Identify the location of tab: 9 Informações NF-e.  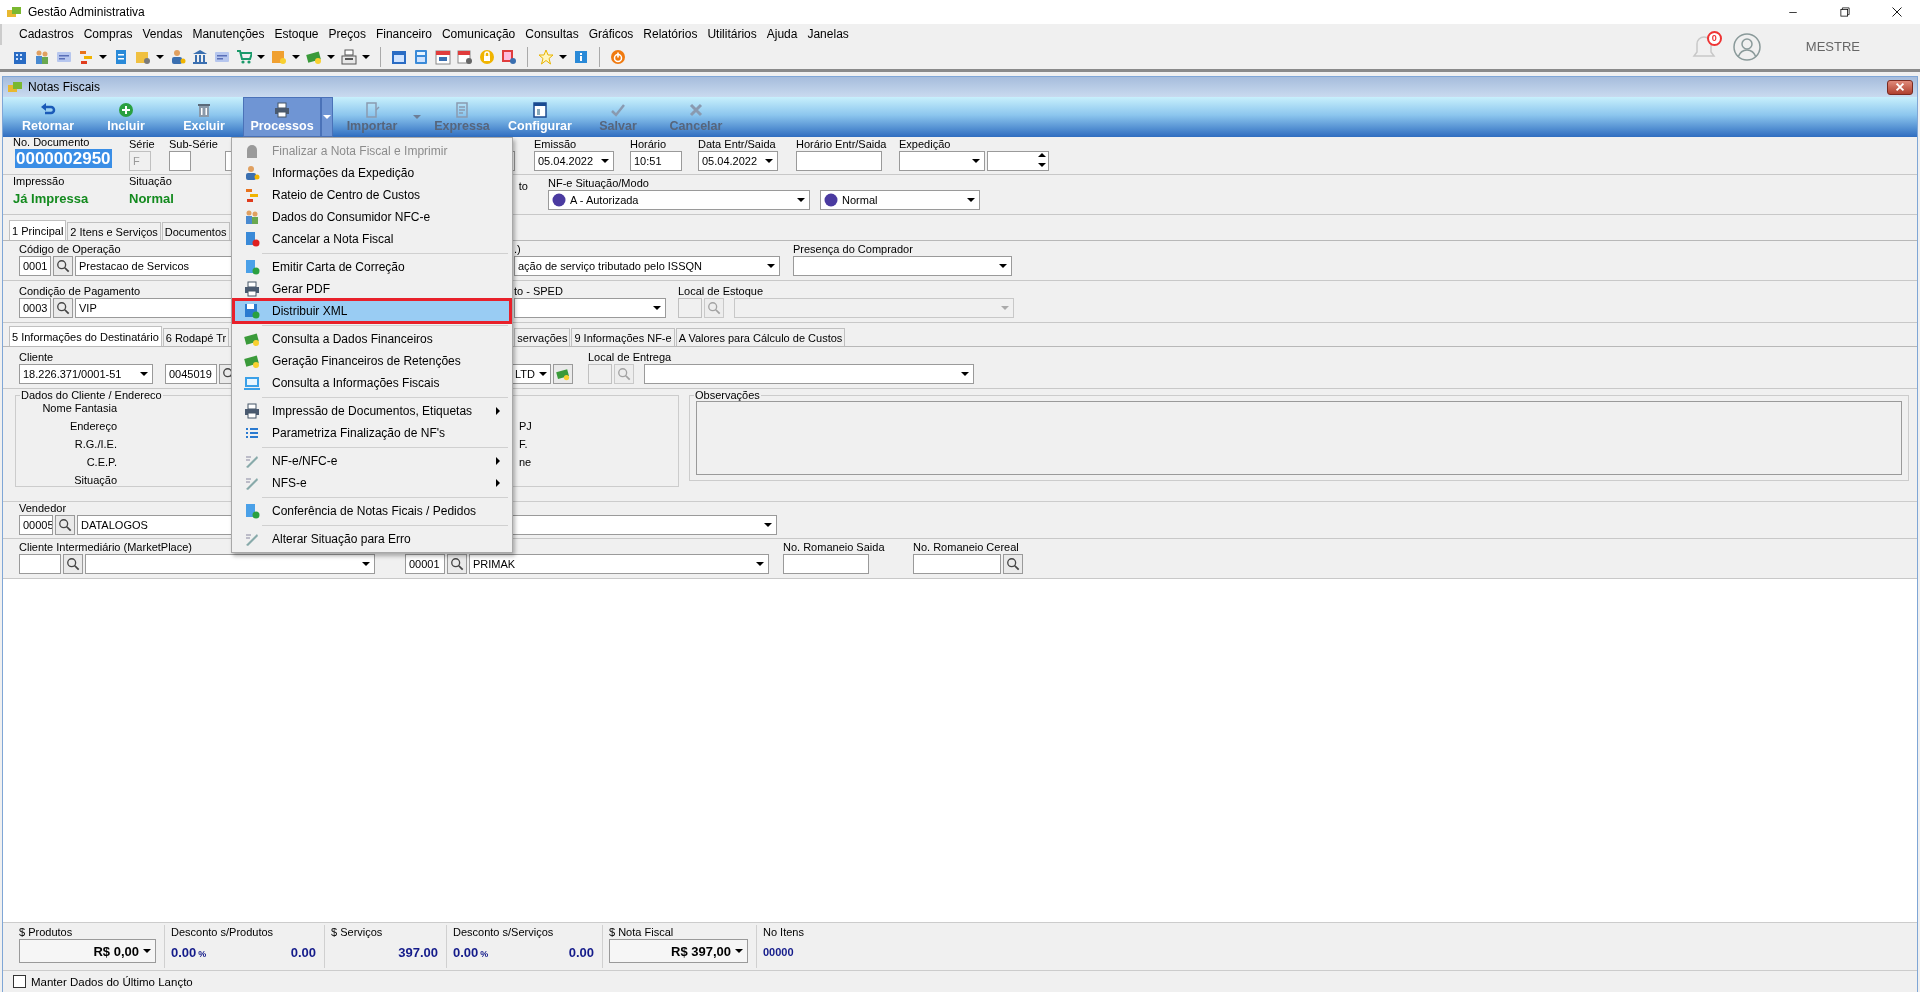
(623, 337).